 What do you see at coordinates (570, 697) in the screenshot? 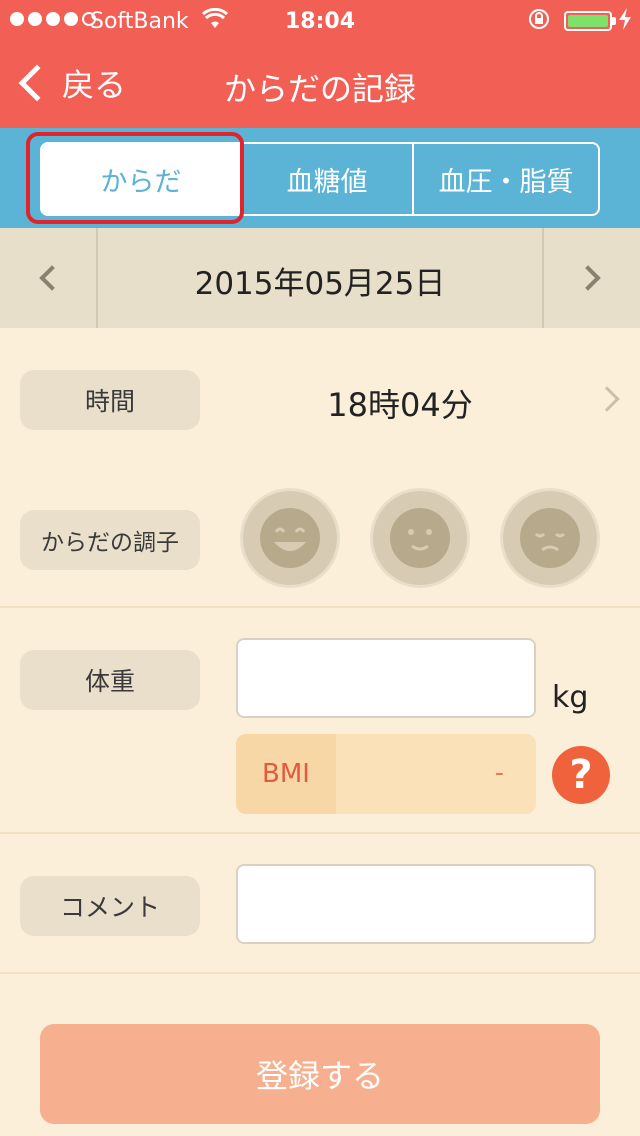
I see `weight-unit: kg` at bounding box center [570, 697].